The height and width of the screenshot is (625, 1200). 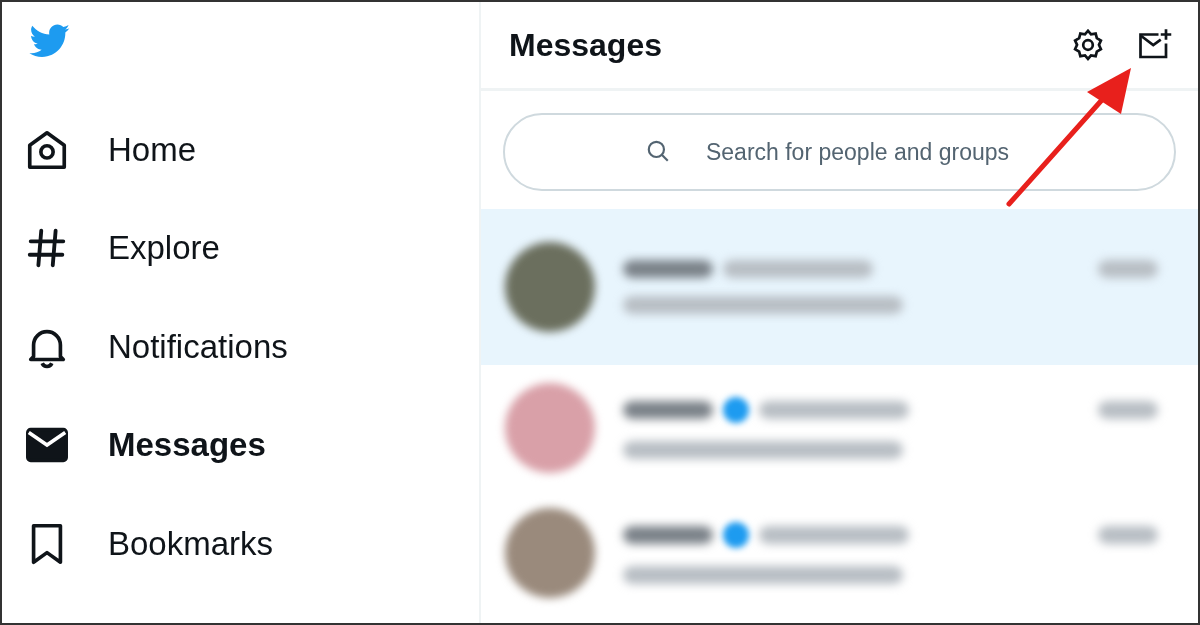 I want to click on nav-item: Explore, so click(x=251, y=248).